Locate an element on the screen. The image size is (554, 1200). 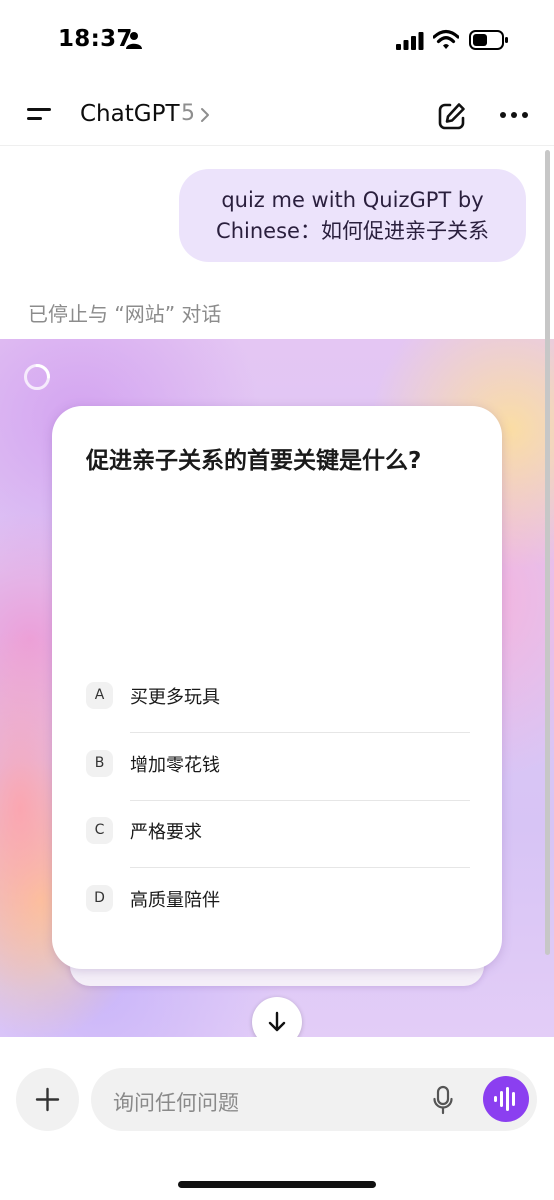
option-letter: C is located at coordinates (99, 830).